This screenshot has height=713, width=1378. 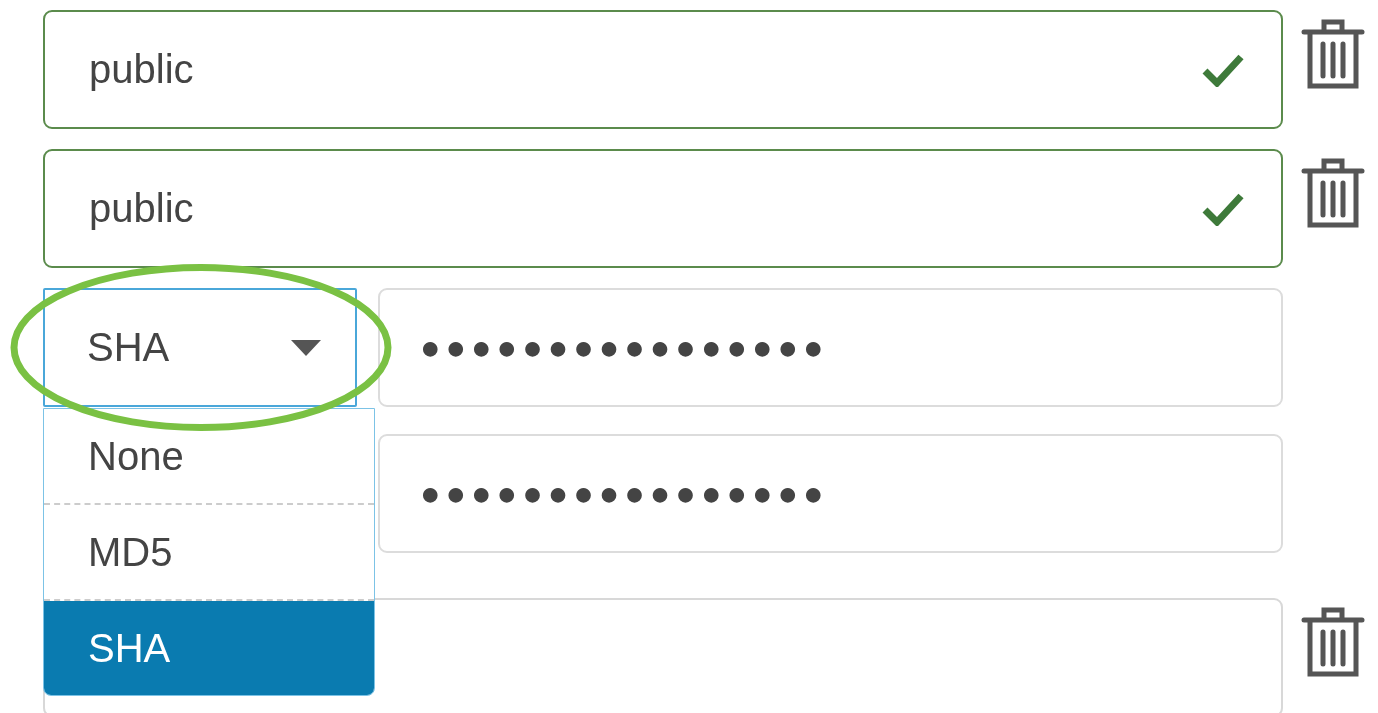 What do you see at coordinates (200, 347) in the screenshot?
I see `dropdown-select: SHA` at bounding box center [200, 347].